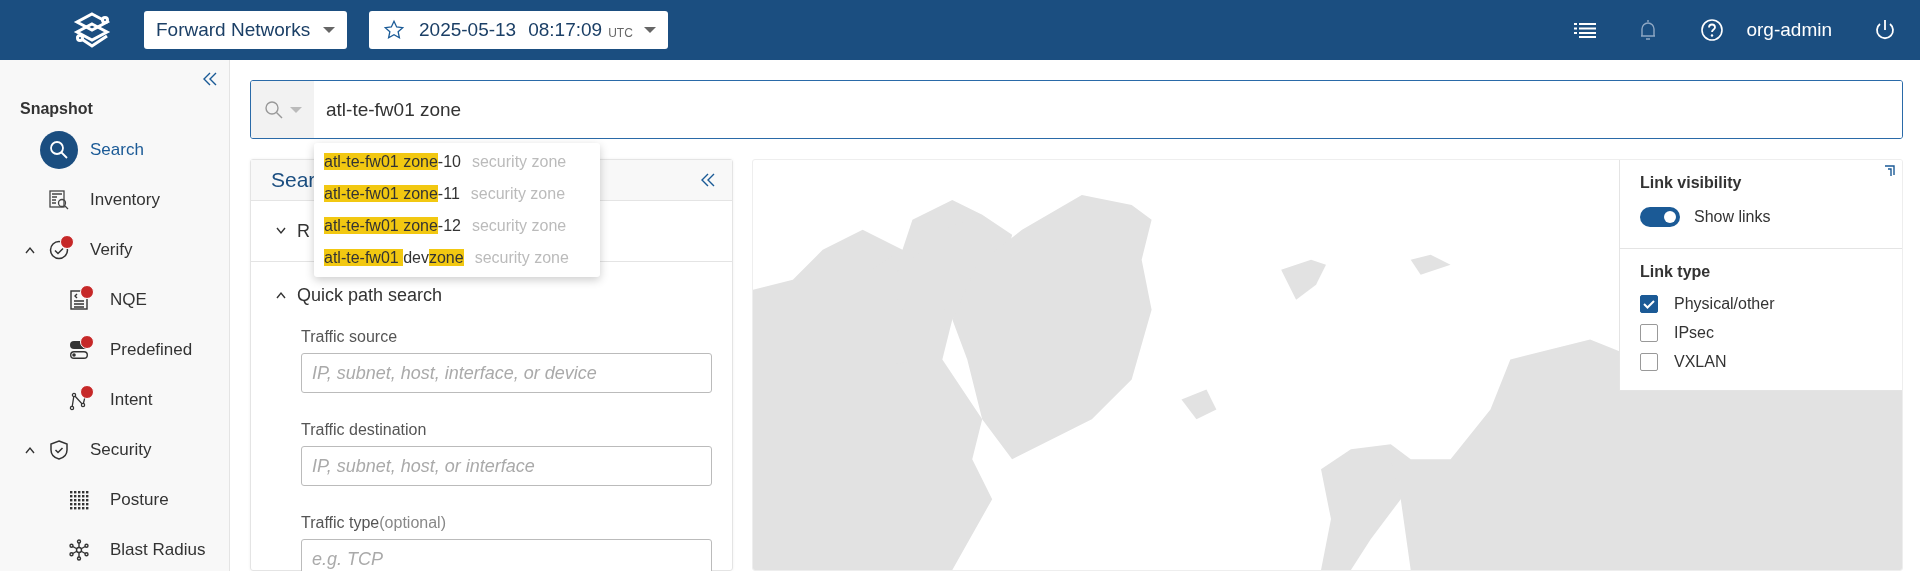 This screenshot has width=1920, height=571. What do you see at coordinates (59, 200) in the screenshot?
I see `list-magnifier-icon` at bounding box center [59, 200].